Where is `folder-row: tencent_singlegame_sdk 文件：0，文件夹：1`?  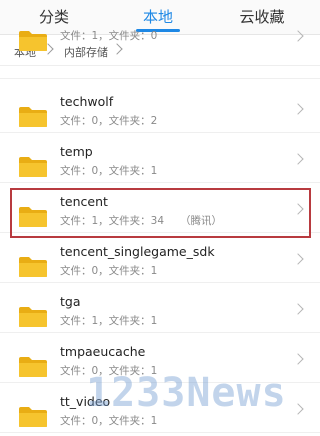
folder-row: tencent_singlegame_sdk 文件：0，文件夹：1 is located at coordinates (160, 258).